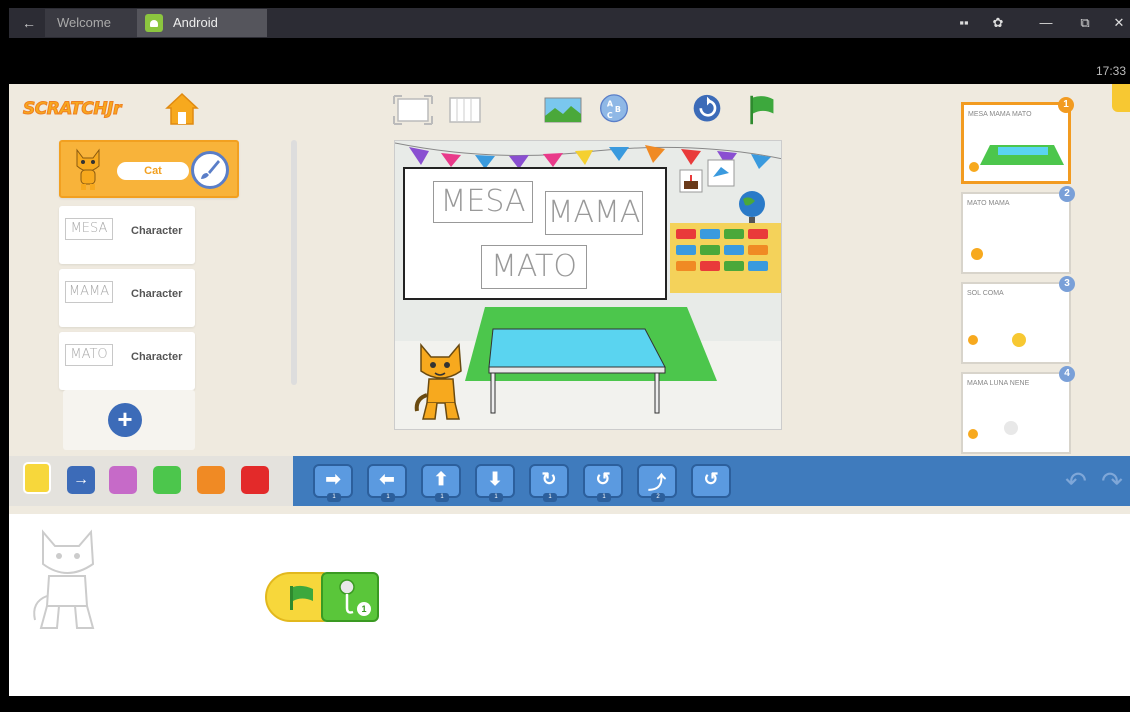 The width and height of the screenshot is (1130, 712). I want to click on sprite-card-mesa: MESA Character, so click(127, 235).